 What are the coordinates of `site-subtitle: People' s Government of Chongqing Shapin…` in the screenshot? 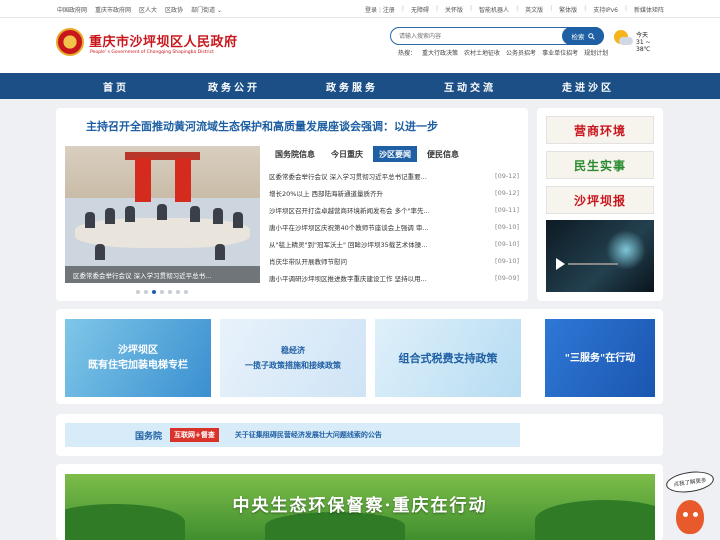 It's located at (152, 52).